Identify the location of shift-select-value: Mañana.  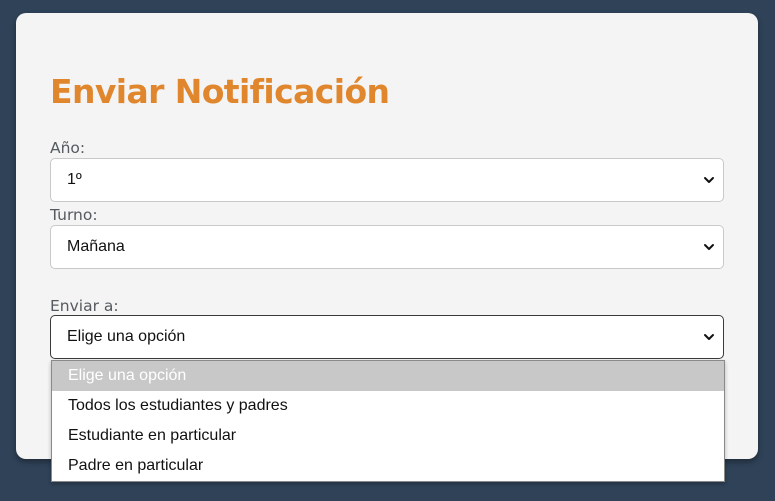
(96, 246).